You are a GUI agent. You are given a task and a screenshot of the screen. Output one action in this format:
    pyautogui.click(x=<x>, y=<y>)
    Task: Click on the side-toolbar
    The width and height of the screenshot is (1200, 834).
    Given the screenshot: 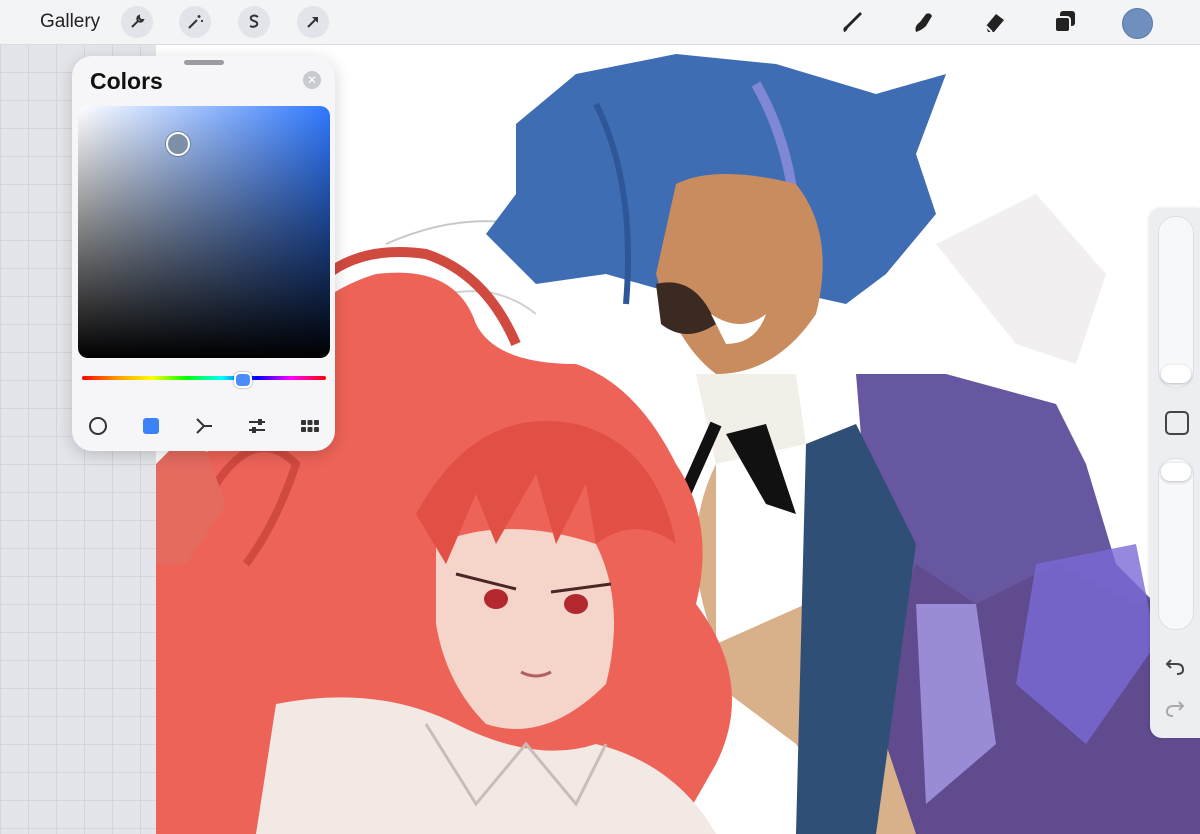 What is the action you would take?
    pyautogui.click(x=1175, y=473)
    